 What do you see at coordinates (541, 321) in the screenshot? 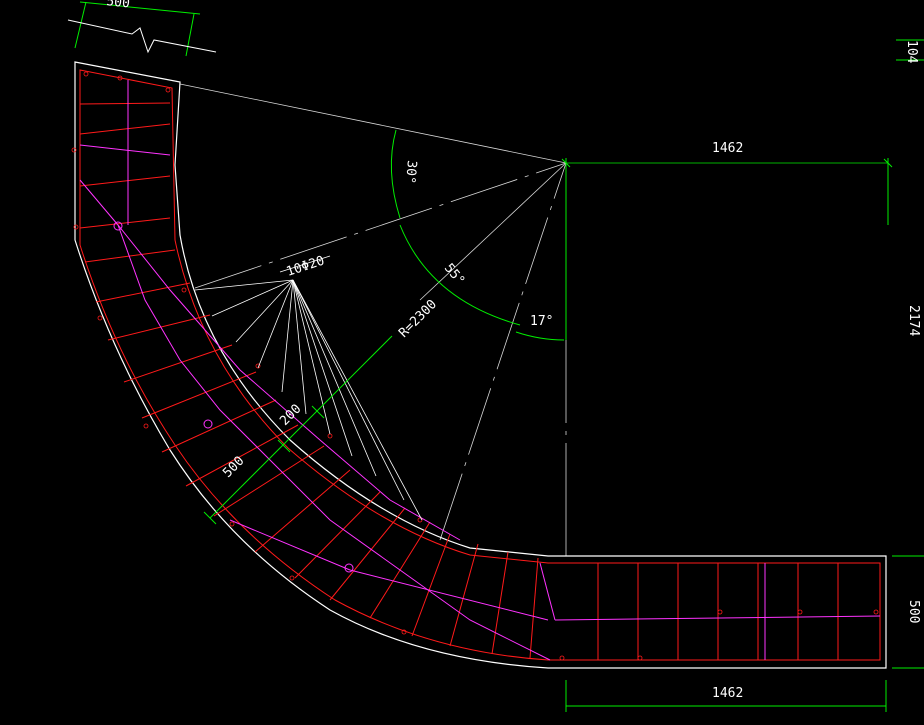
I see `label-angle-17: 17°` at bounding box center [541, 321].